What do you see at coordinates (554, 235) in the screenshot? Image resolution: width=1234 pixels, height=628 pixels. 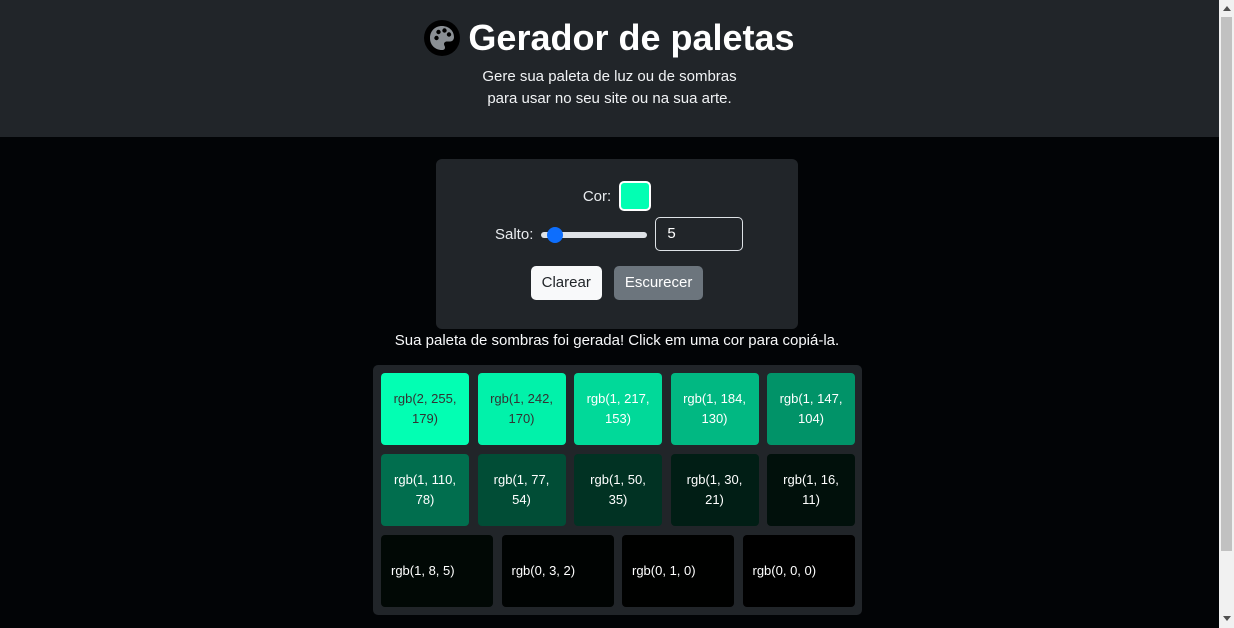 I see `step-slider-thumb` at bounding box center [554, 235].